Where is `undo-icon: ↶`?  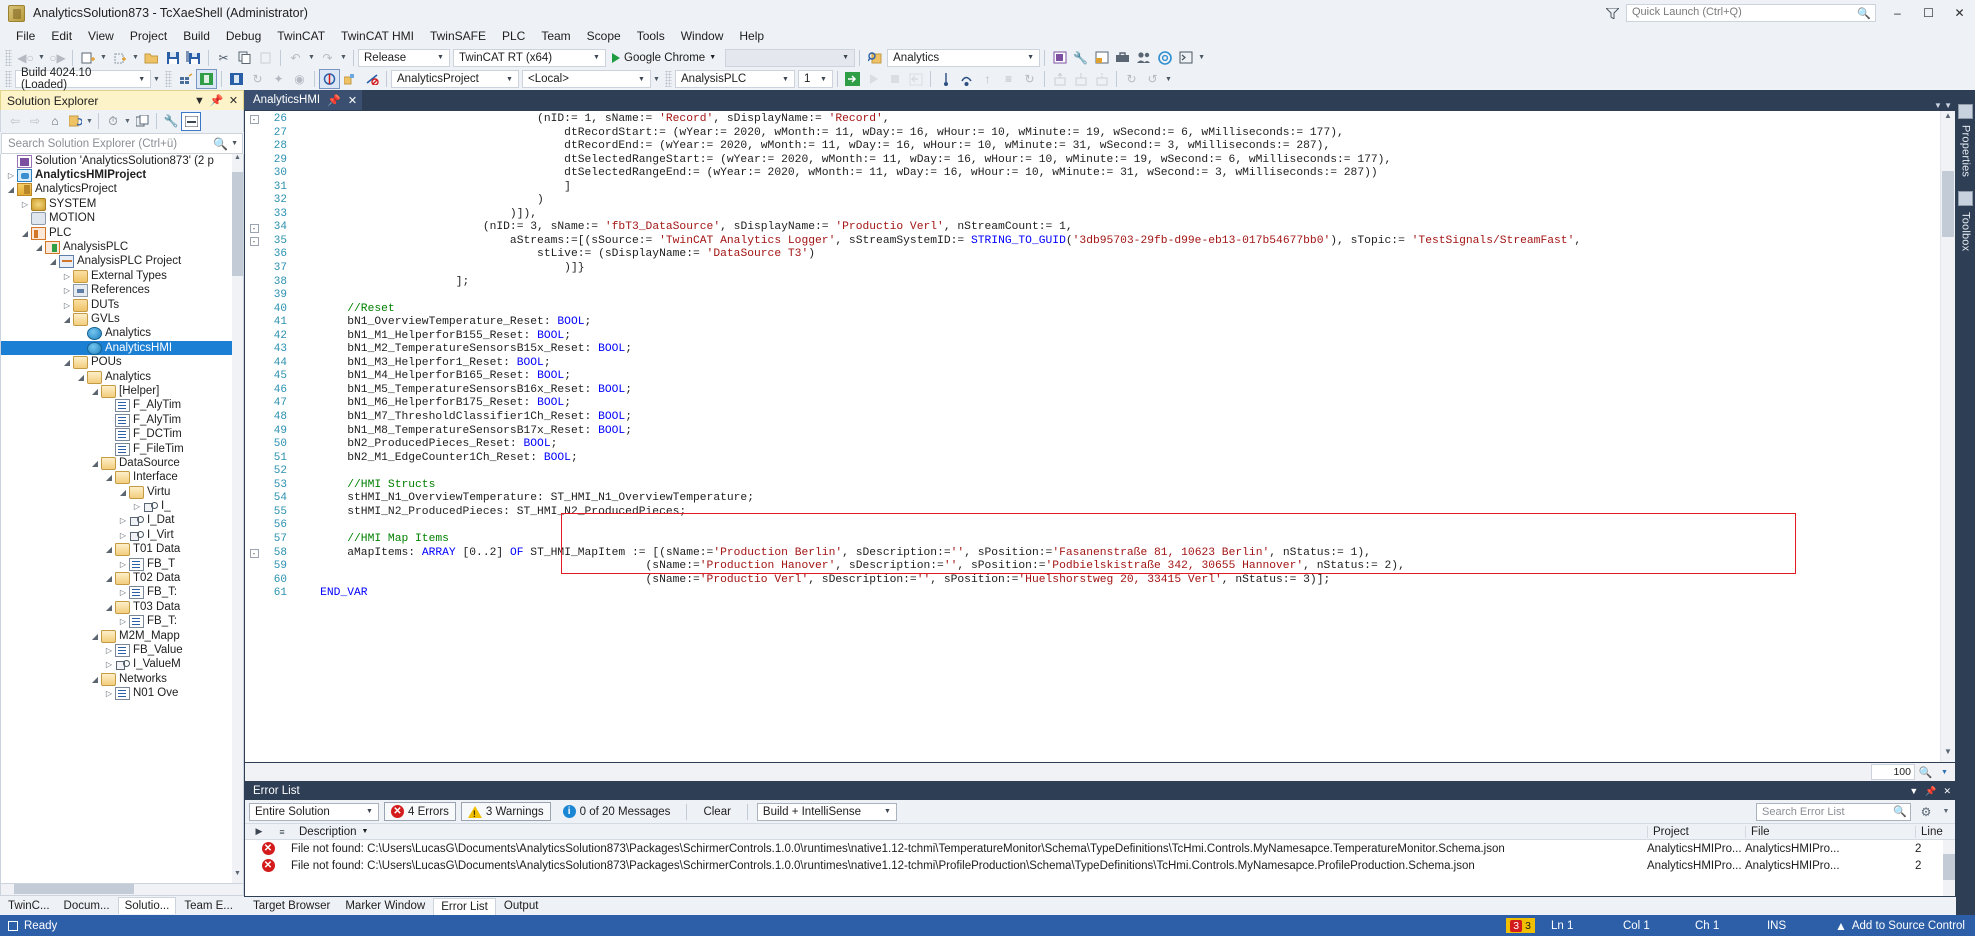 undo-icon: ↶ is located at coordinates (295, 58).